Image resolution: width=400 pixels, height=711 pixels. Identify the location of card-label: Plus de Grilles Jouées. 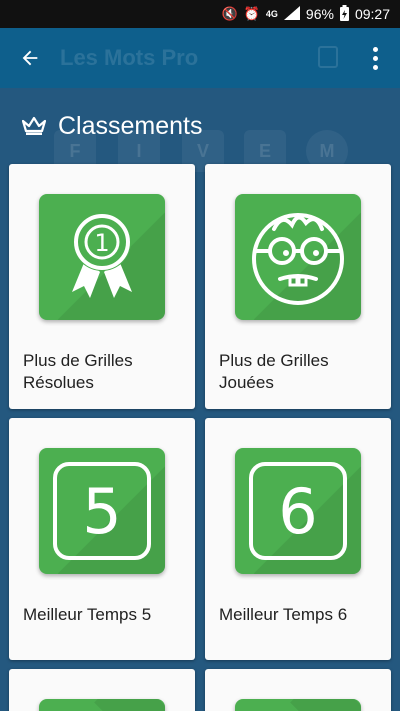
(274, 371).